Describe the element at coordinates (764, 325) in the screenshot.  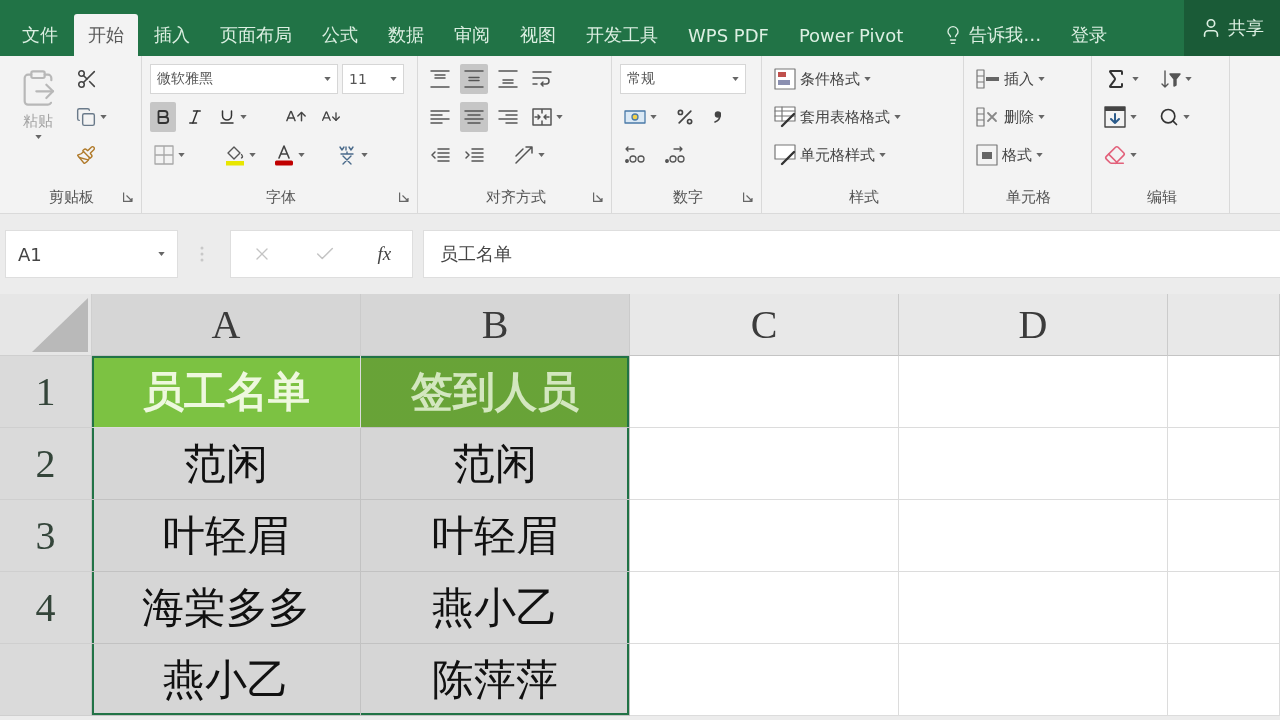
I see `column-header: C` at that location.